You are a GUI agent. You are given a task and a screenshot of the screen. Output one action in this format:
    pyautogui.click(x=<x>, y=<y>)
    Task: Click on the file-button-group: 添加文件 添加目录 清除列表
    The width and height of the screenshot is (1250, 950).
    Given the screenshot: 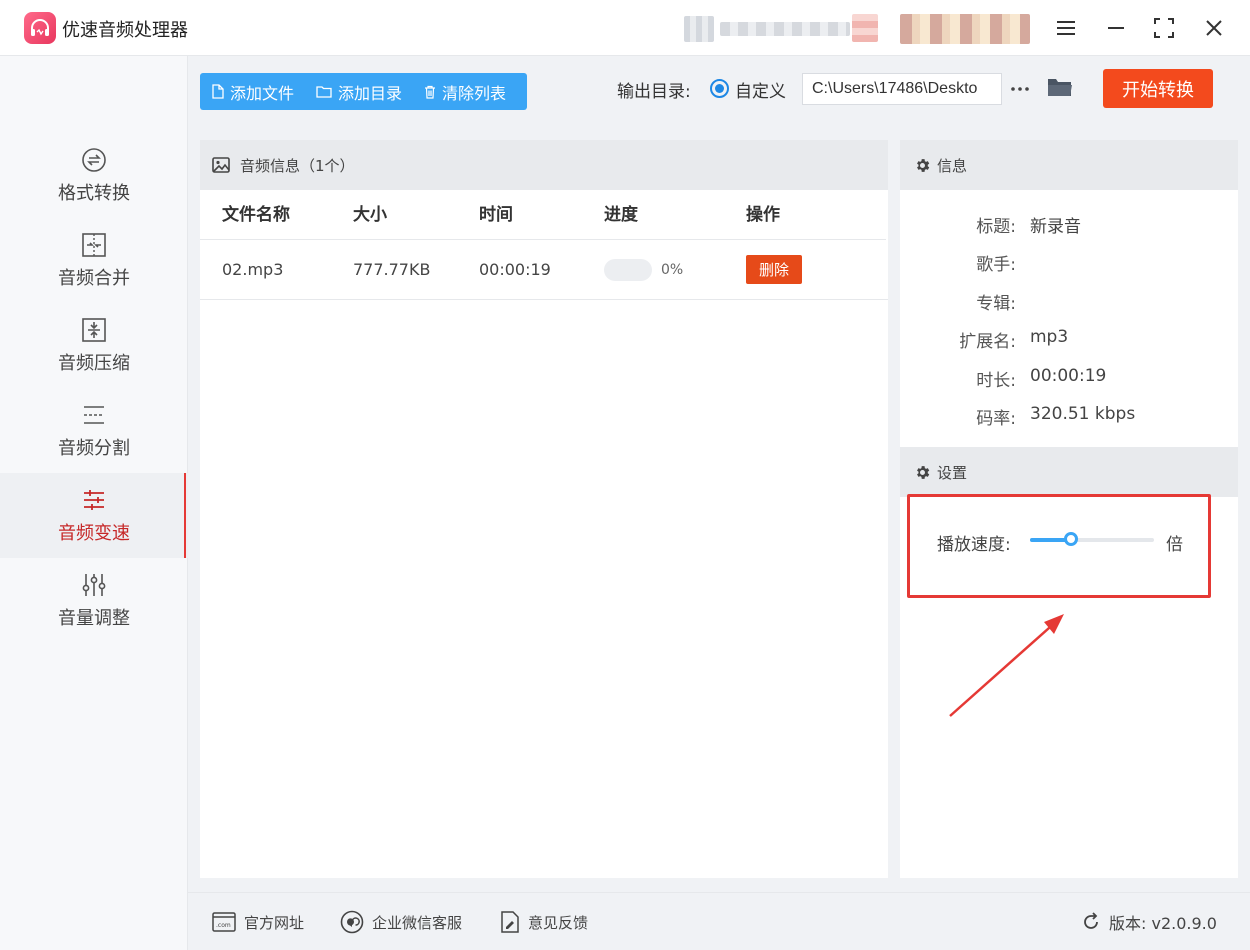 What is the action you would take?
    pyautogui.click(x=363, y=91)
    